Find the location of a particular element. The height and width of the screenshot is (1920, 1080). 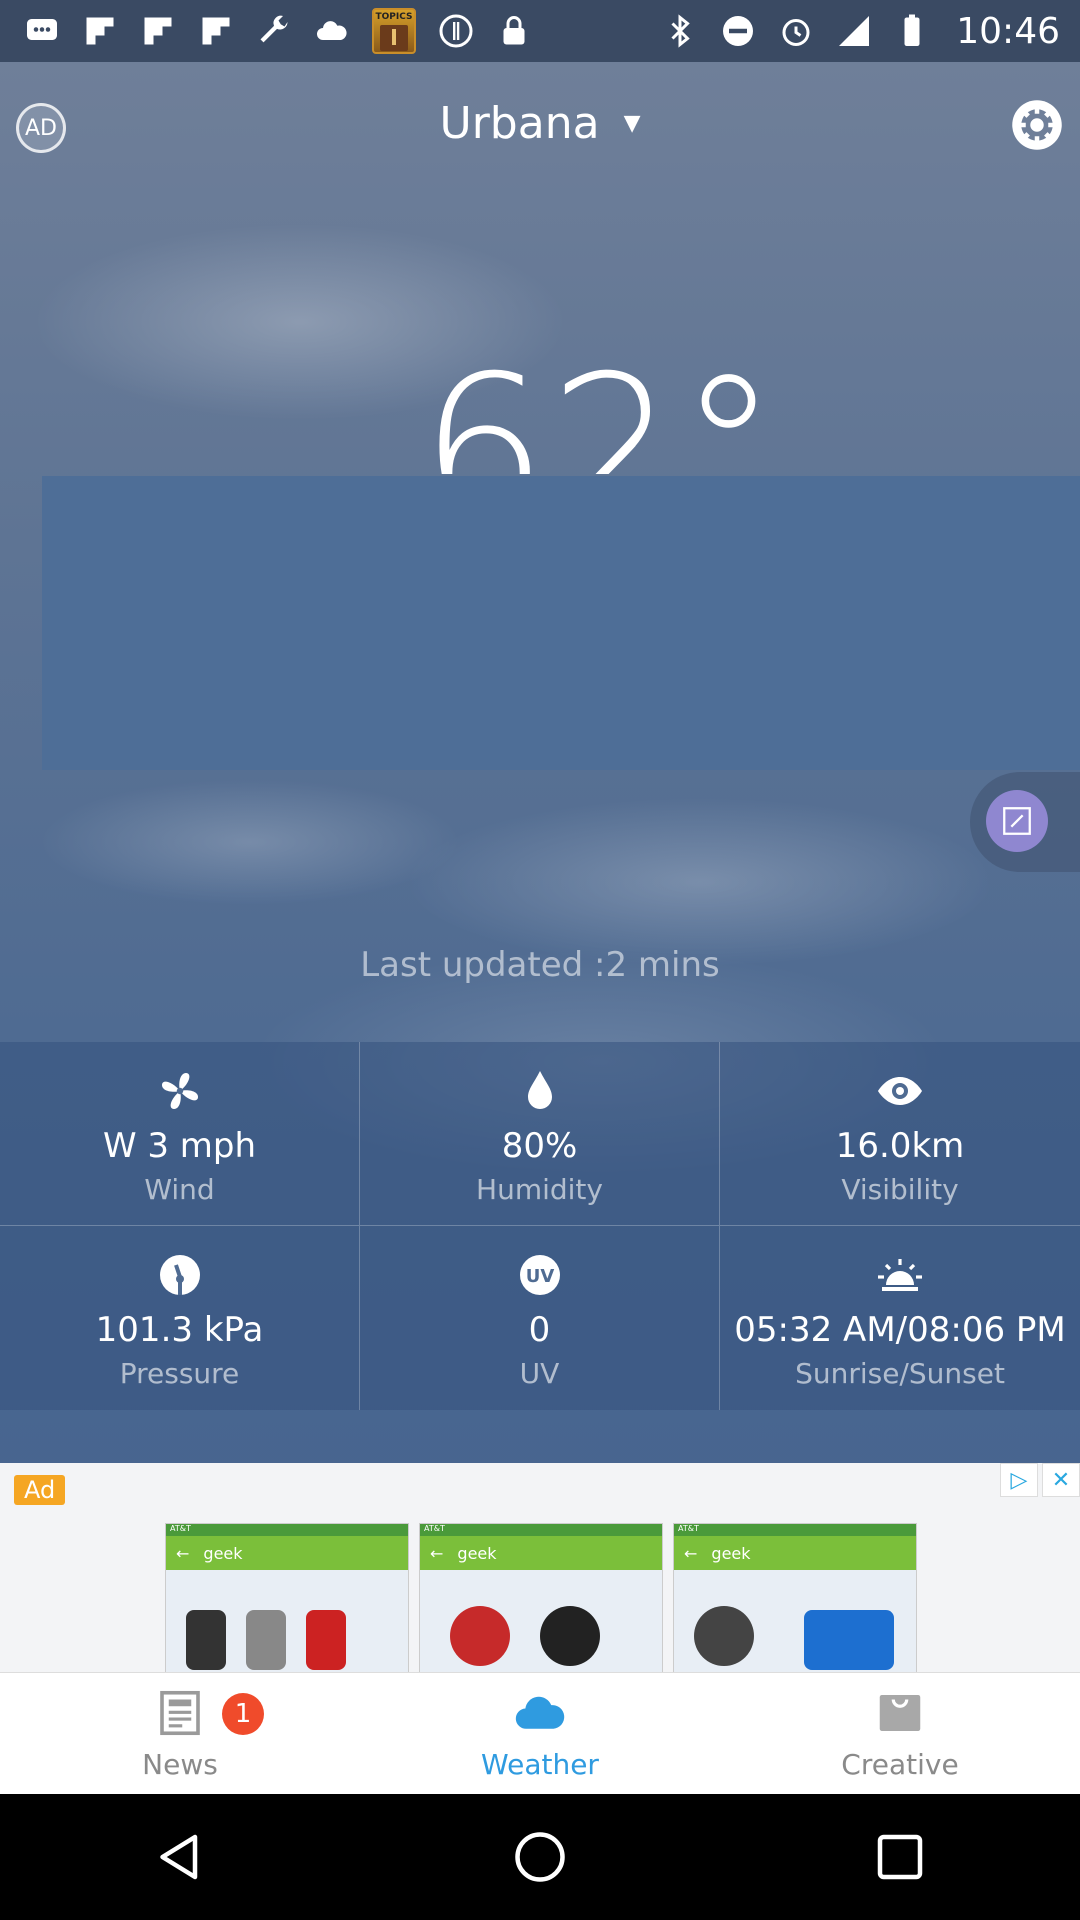

signal-icon is located at coordinates (854, 31).